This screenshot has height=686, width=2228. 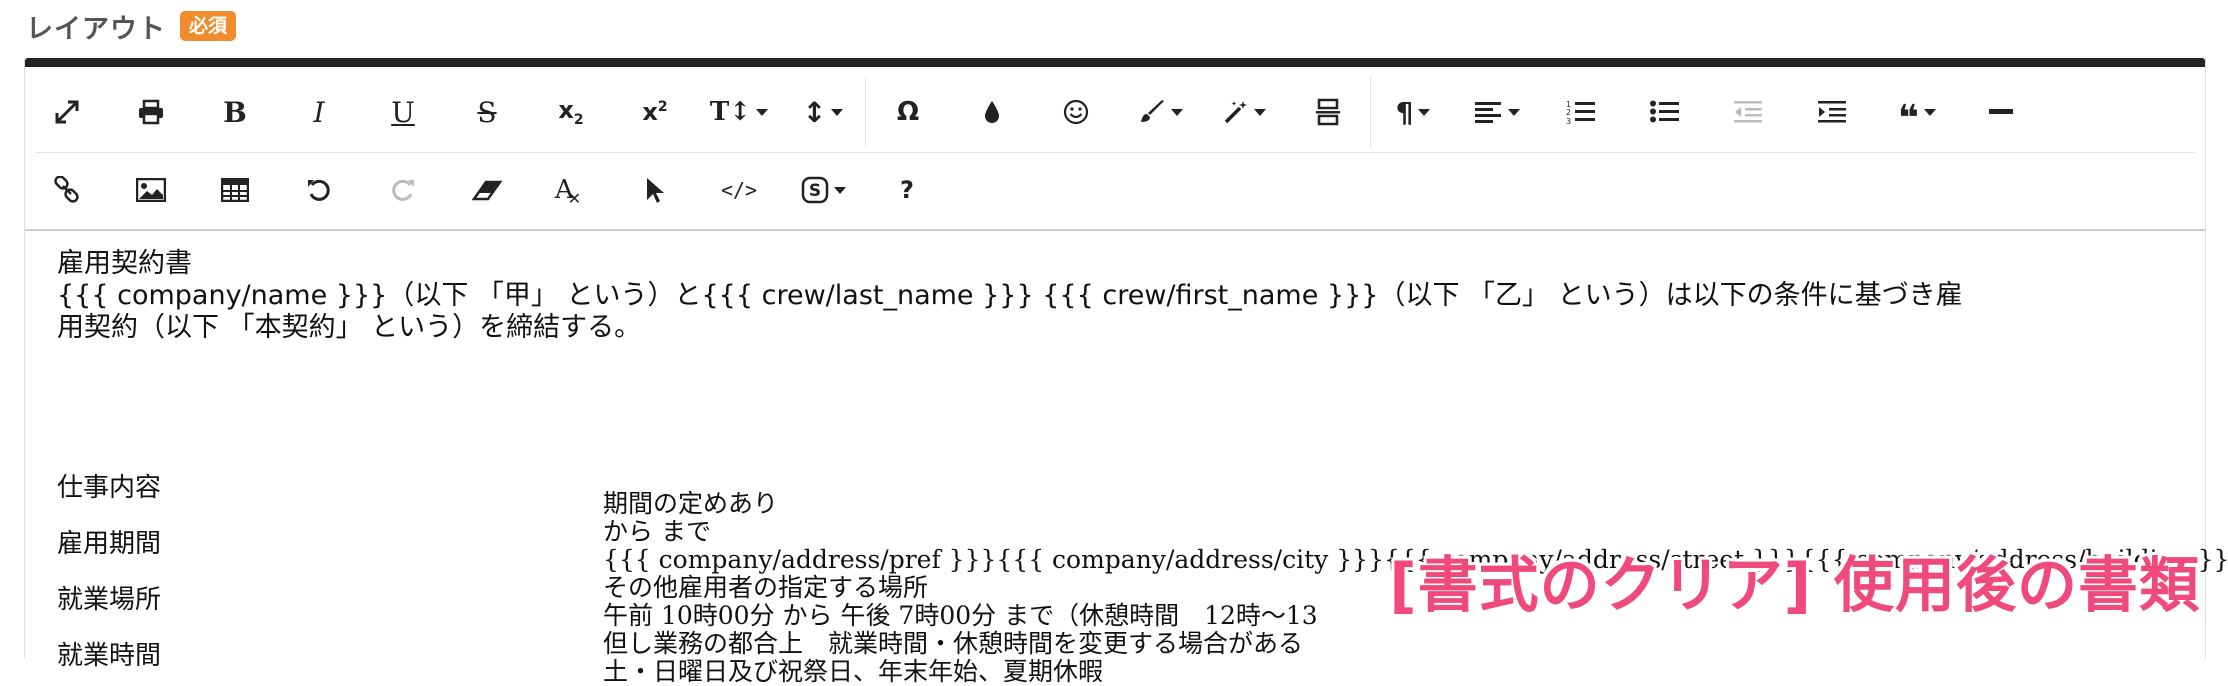 I want to click on special-char-button: Ω, so click(x=908, y=112).